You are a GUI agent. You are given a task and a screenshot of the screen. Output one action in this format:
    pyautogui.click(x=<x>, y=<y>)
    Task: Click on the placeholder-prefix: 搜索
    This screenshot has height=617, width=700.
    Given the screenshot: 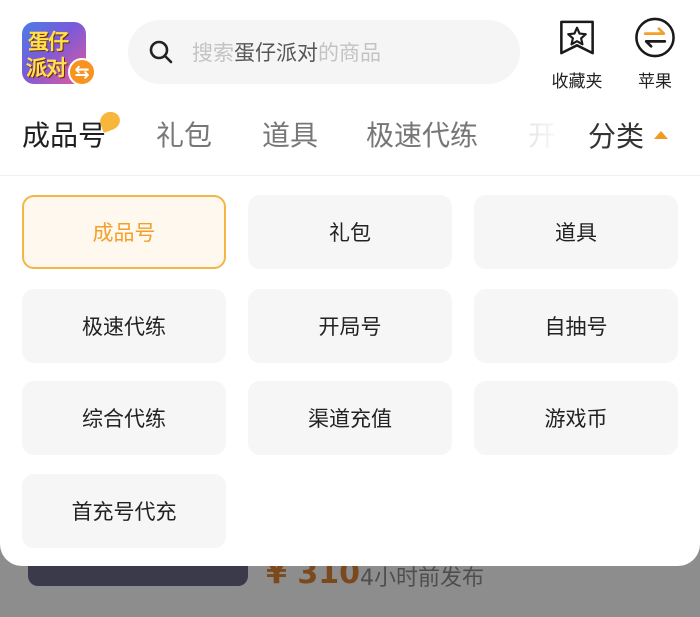 What is the action you would take?
    pyautogui.click(x=213, y=53)
    